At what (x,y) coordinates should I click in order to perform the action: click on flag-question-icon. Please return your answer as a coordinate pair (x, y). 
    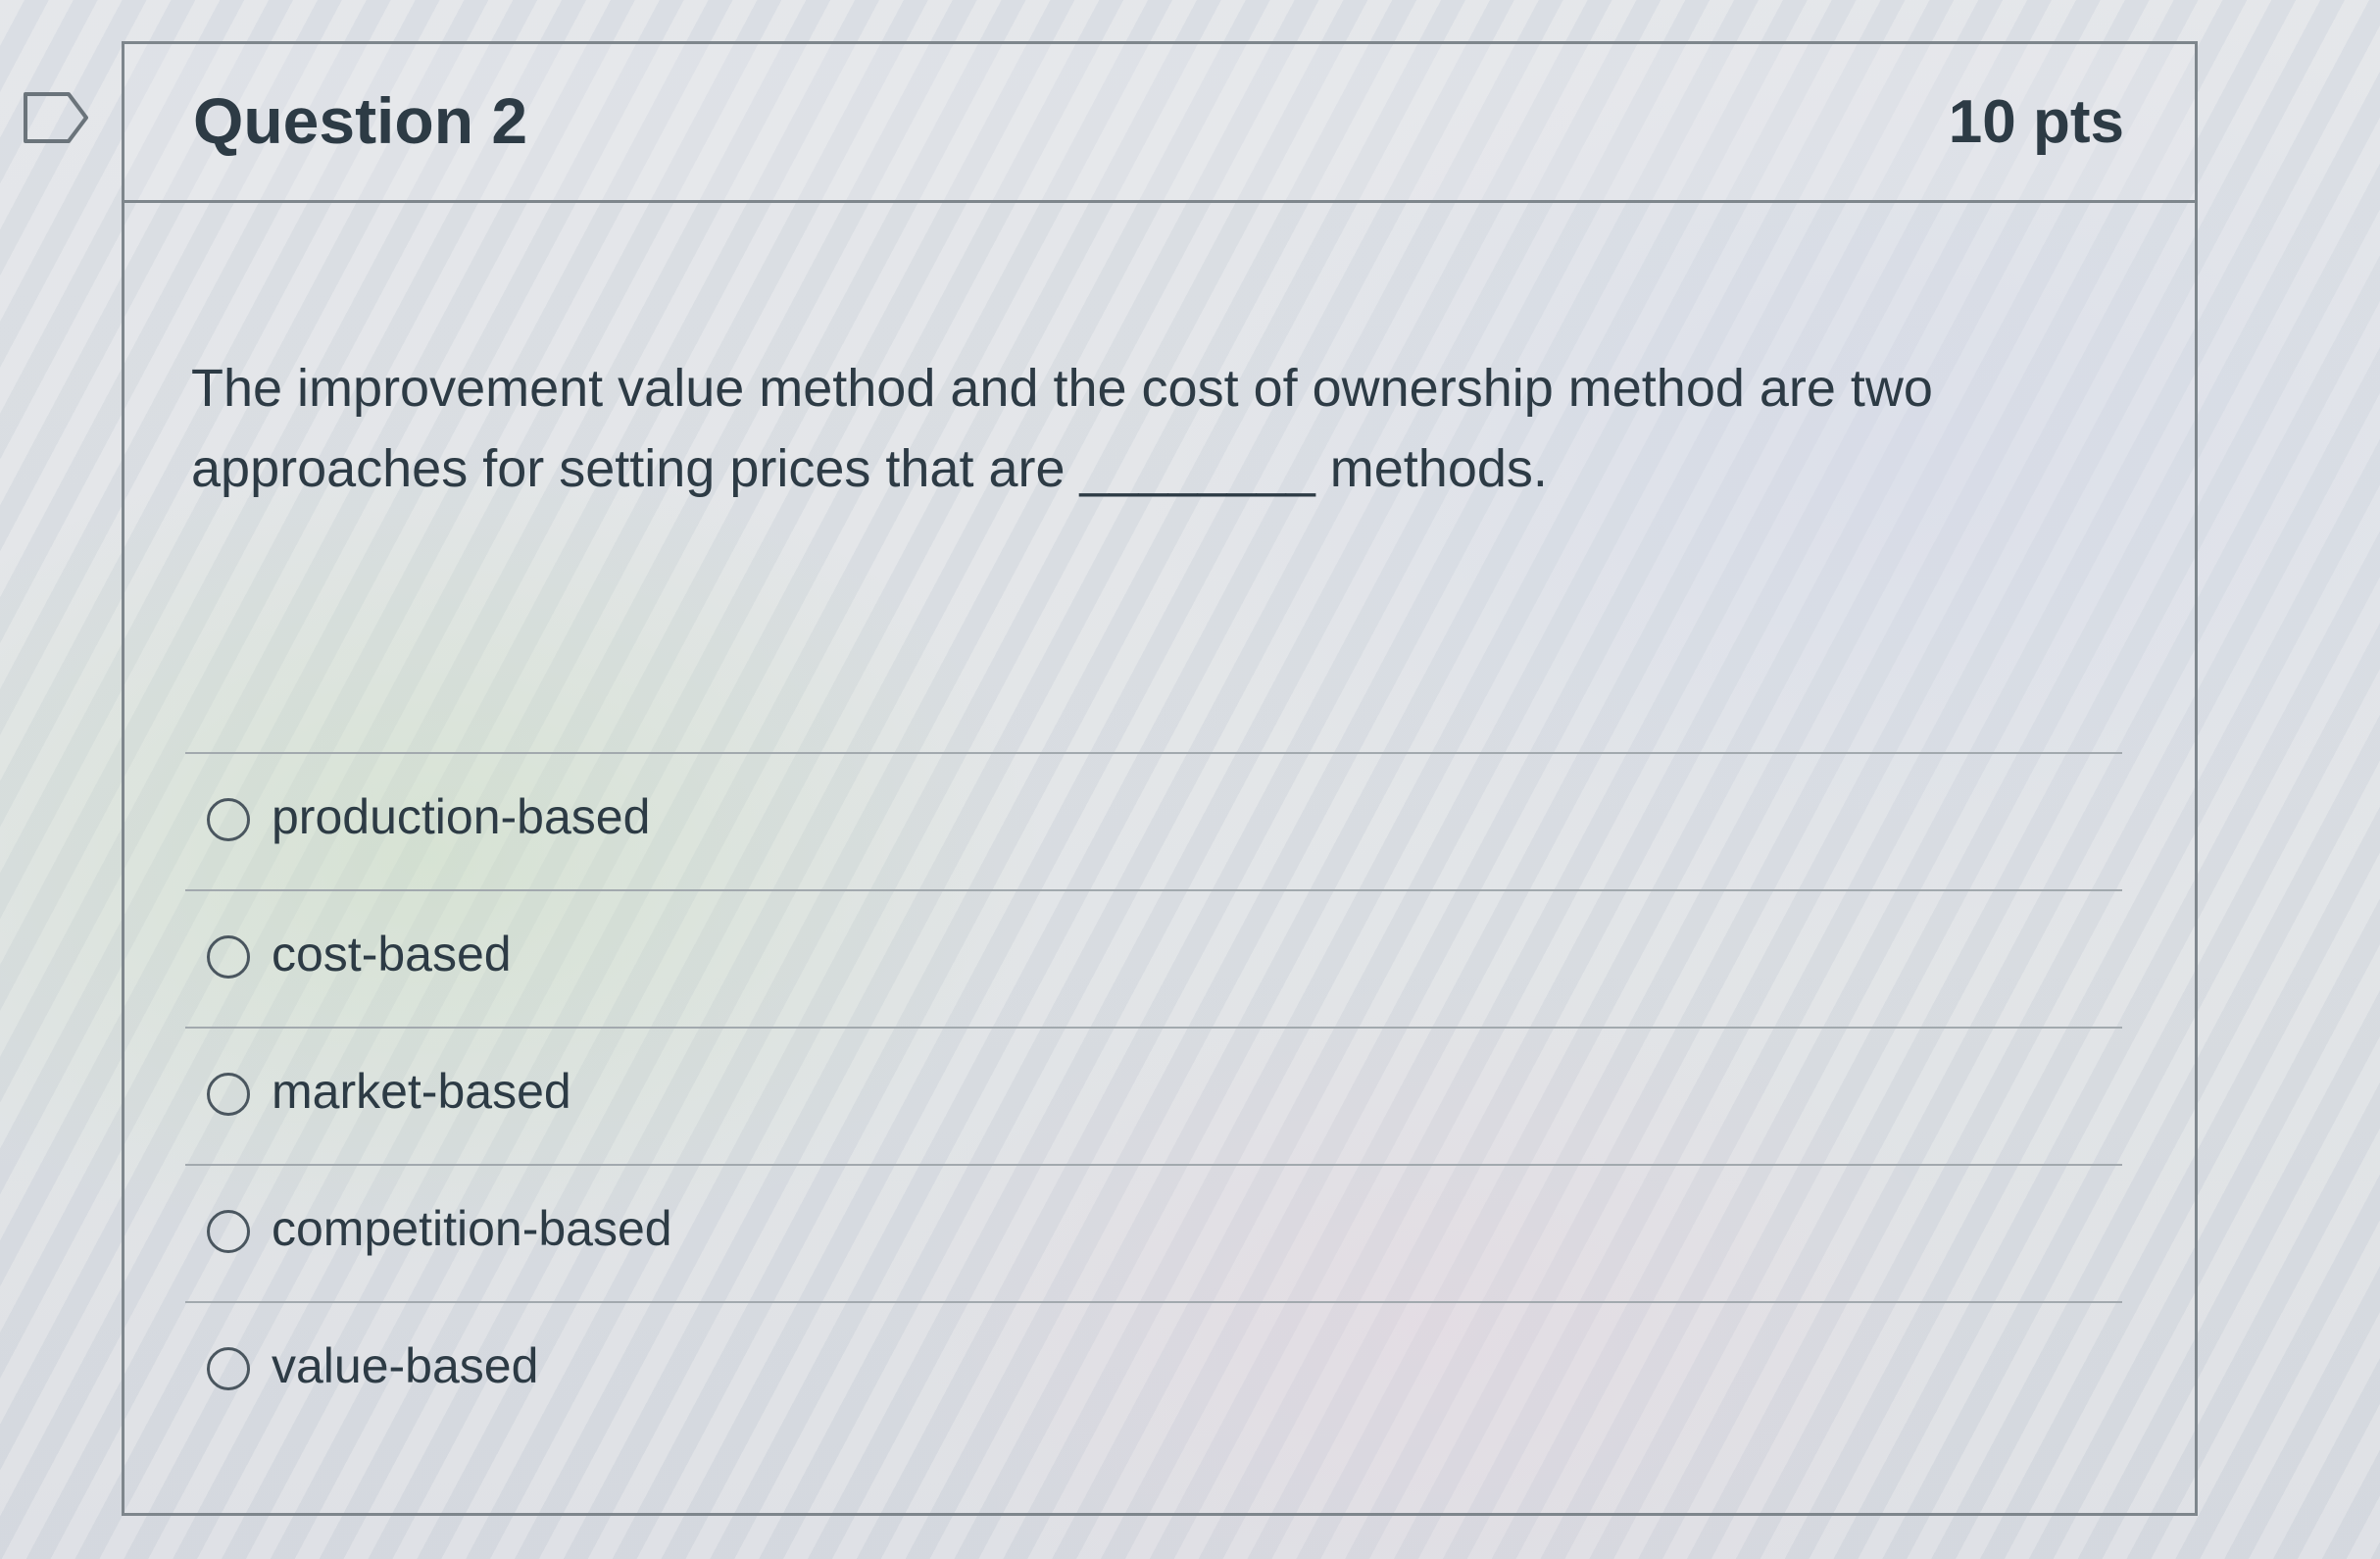
    Looking at the image, I should click on (57, 117).